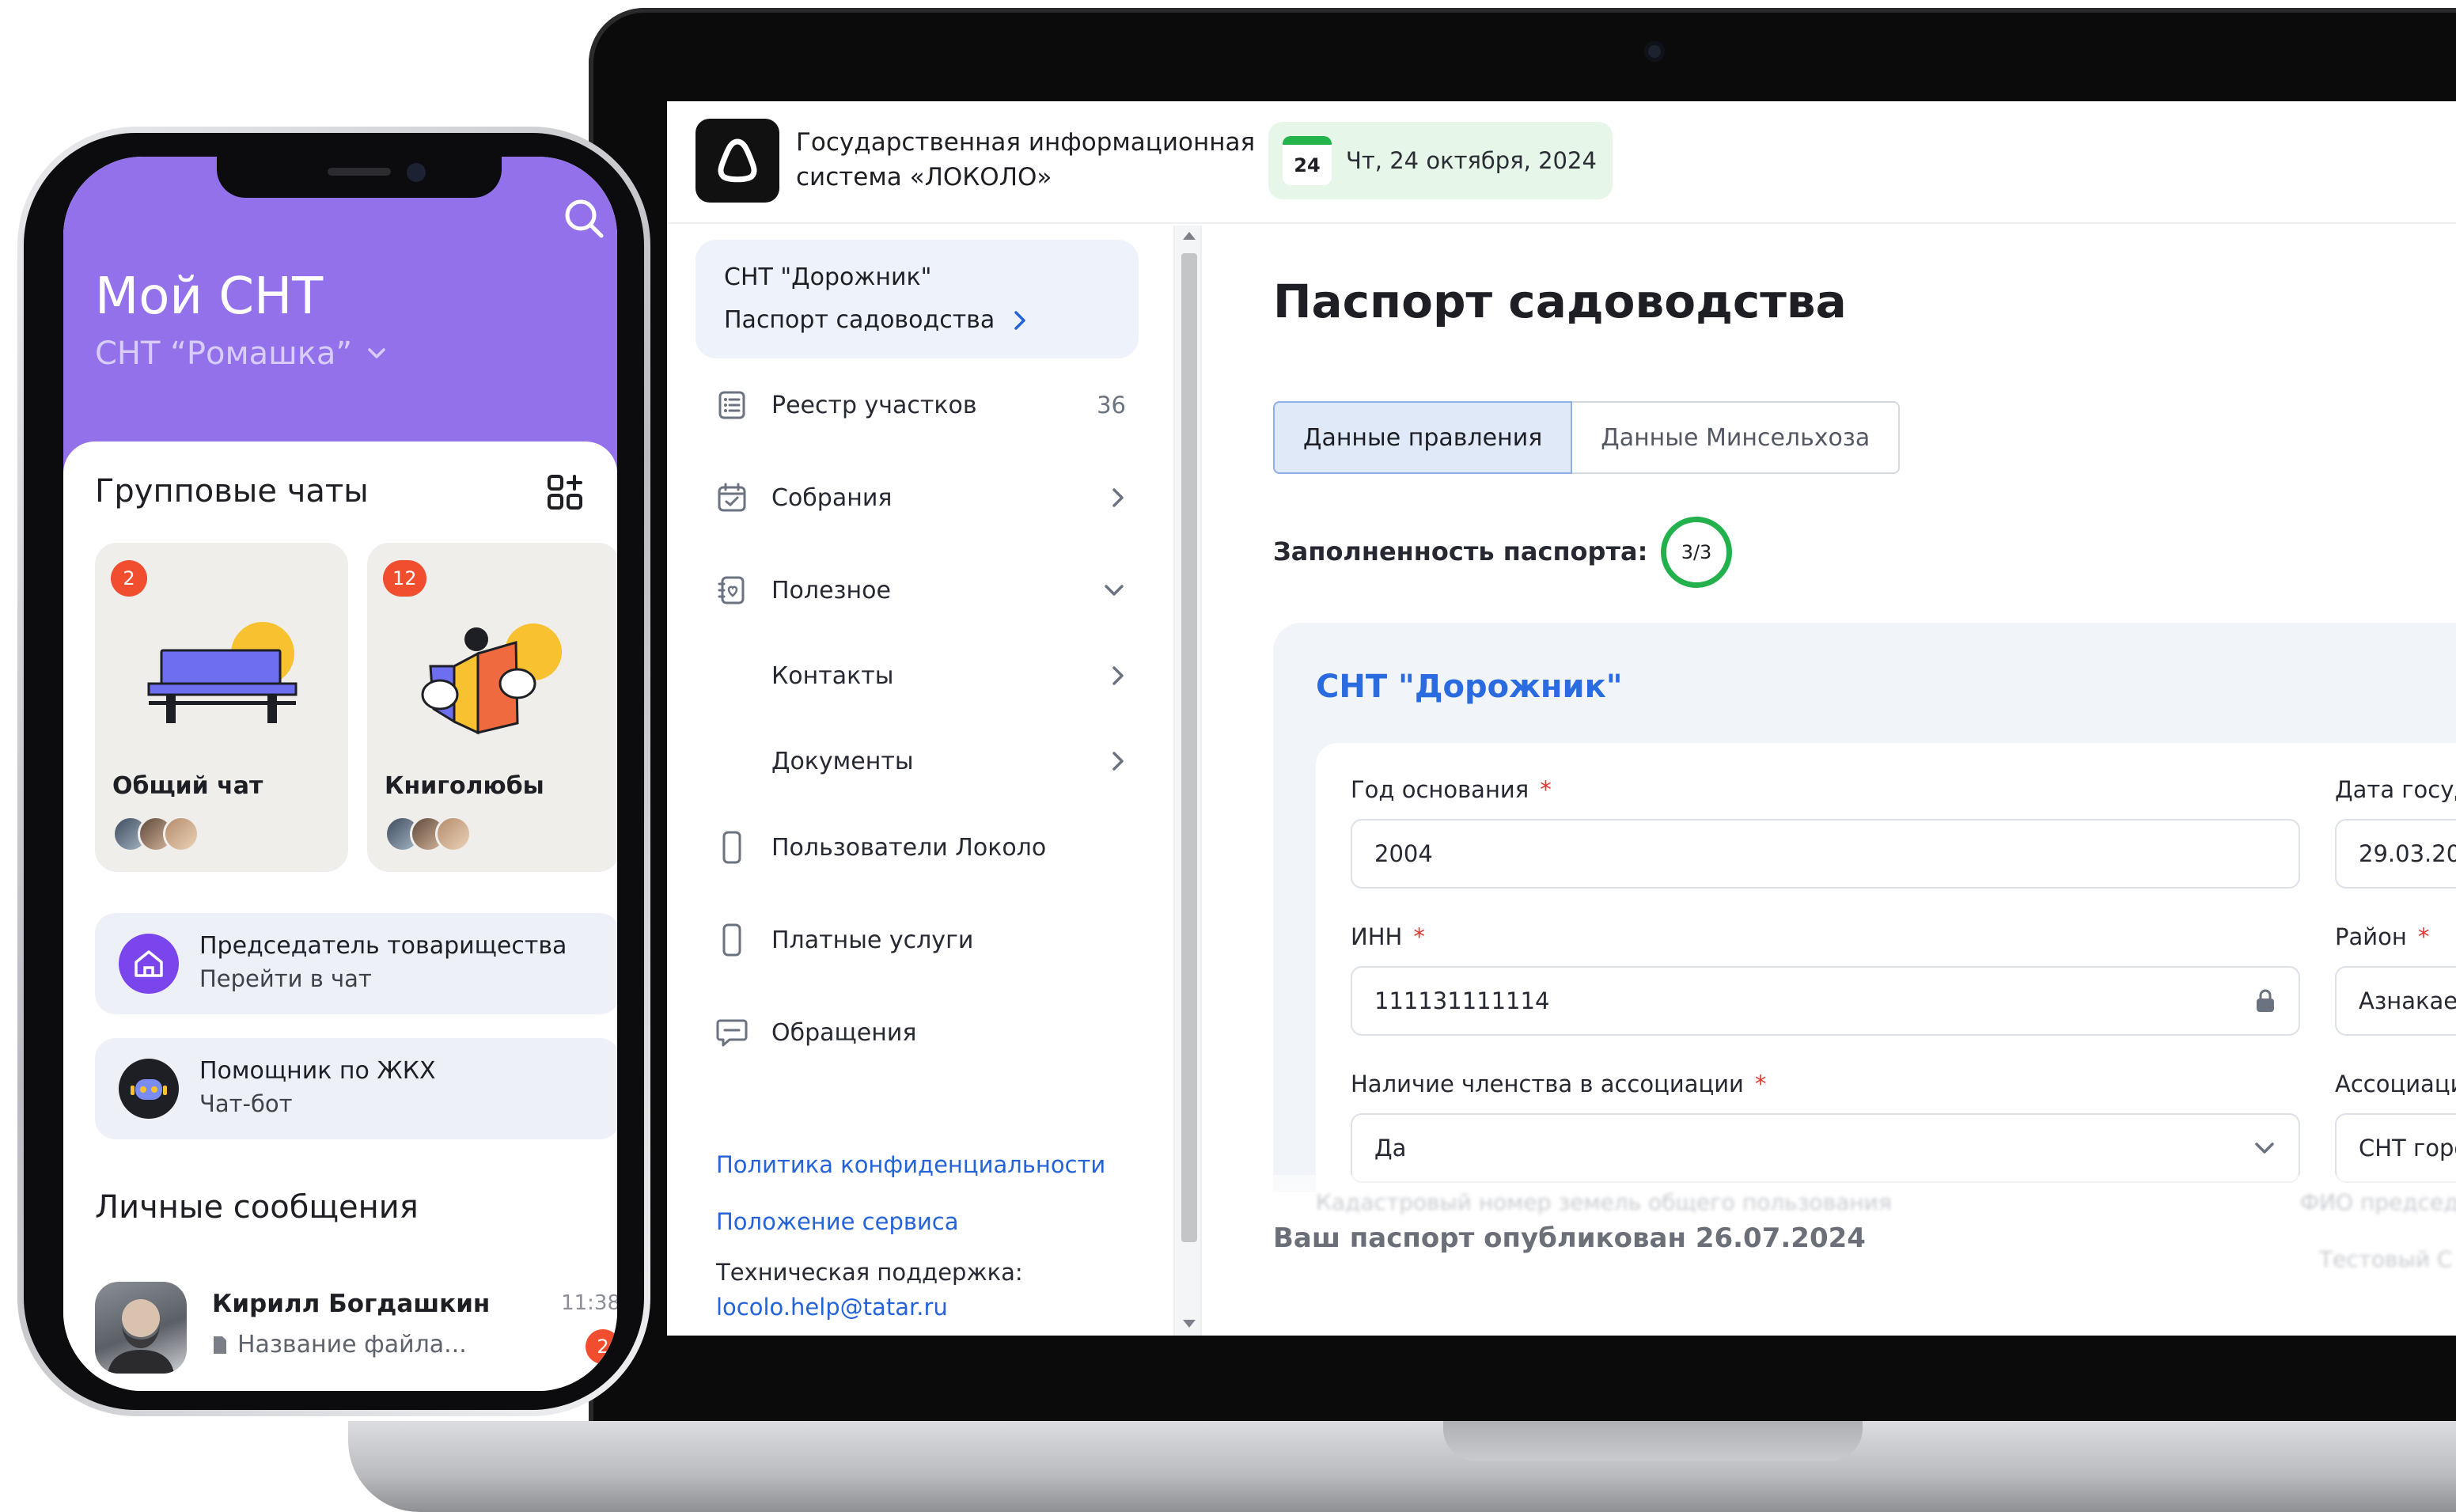  Describe the element at coordinates (453, 834) in the screenshot. I see `member-avatar` at that location.